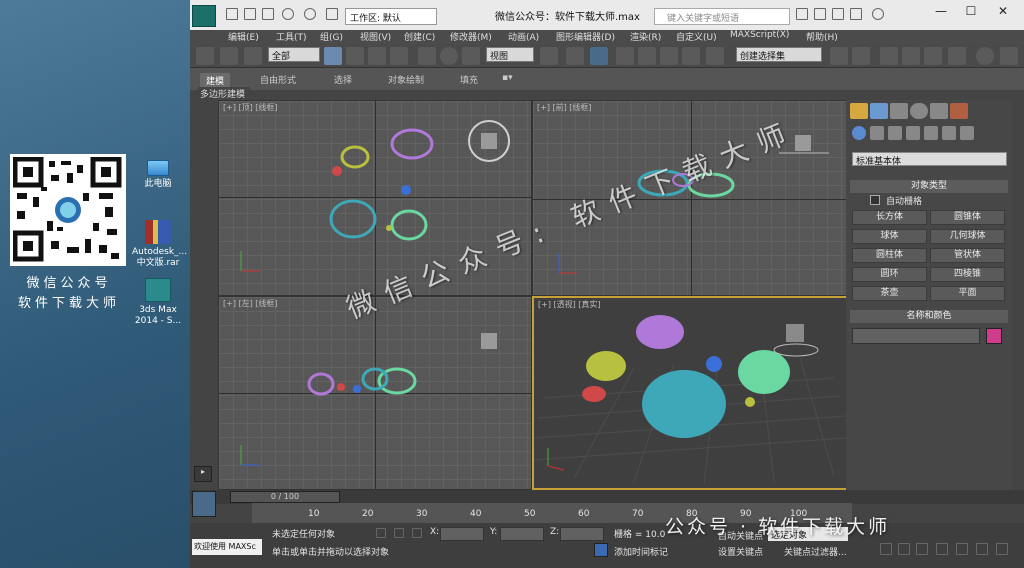 The width and height of the screenshot is (1024, 568). Describe the element at coordinates (278, 79) in the screenshot. I see `tab-freeform: 自由形式` at that location.